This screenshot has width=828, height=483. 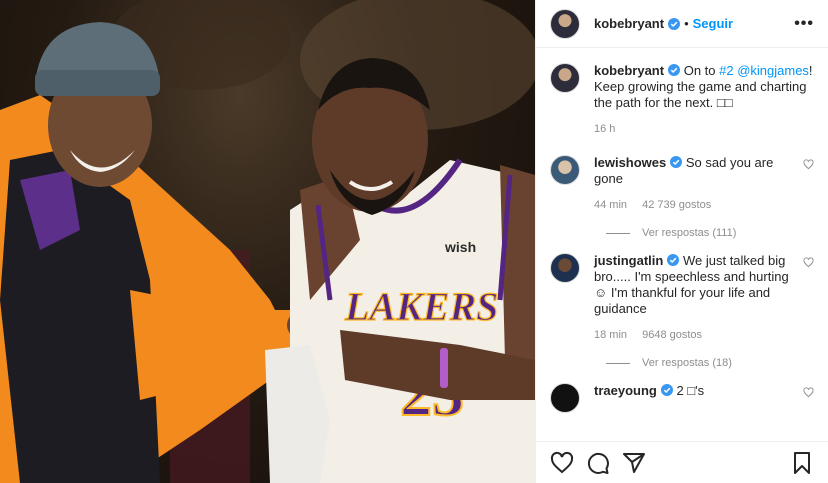 I want to click on caption-mention-link: #2 @kingjames, so click(x=764, y=70).